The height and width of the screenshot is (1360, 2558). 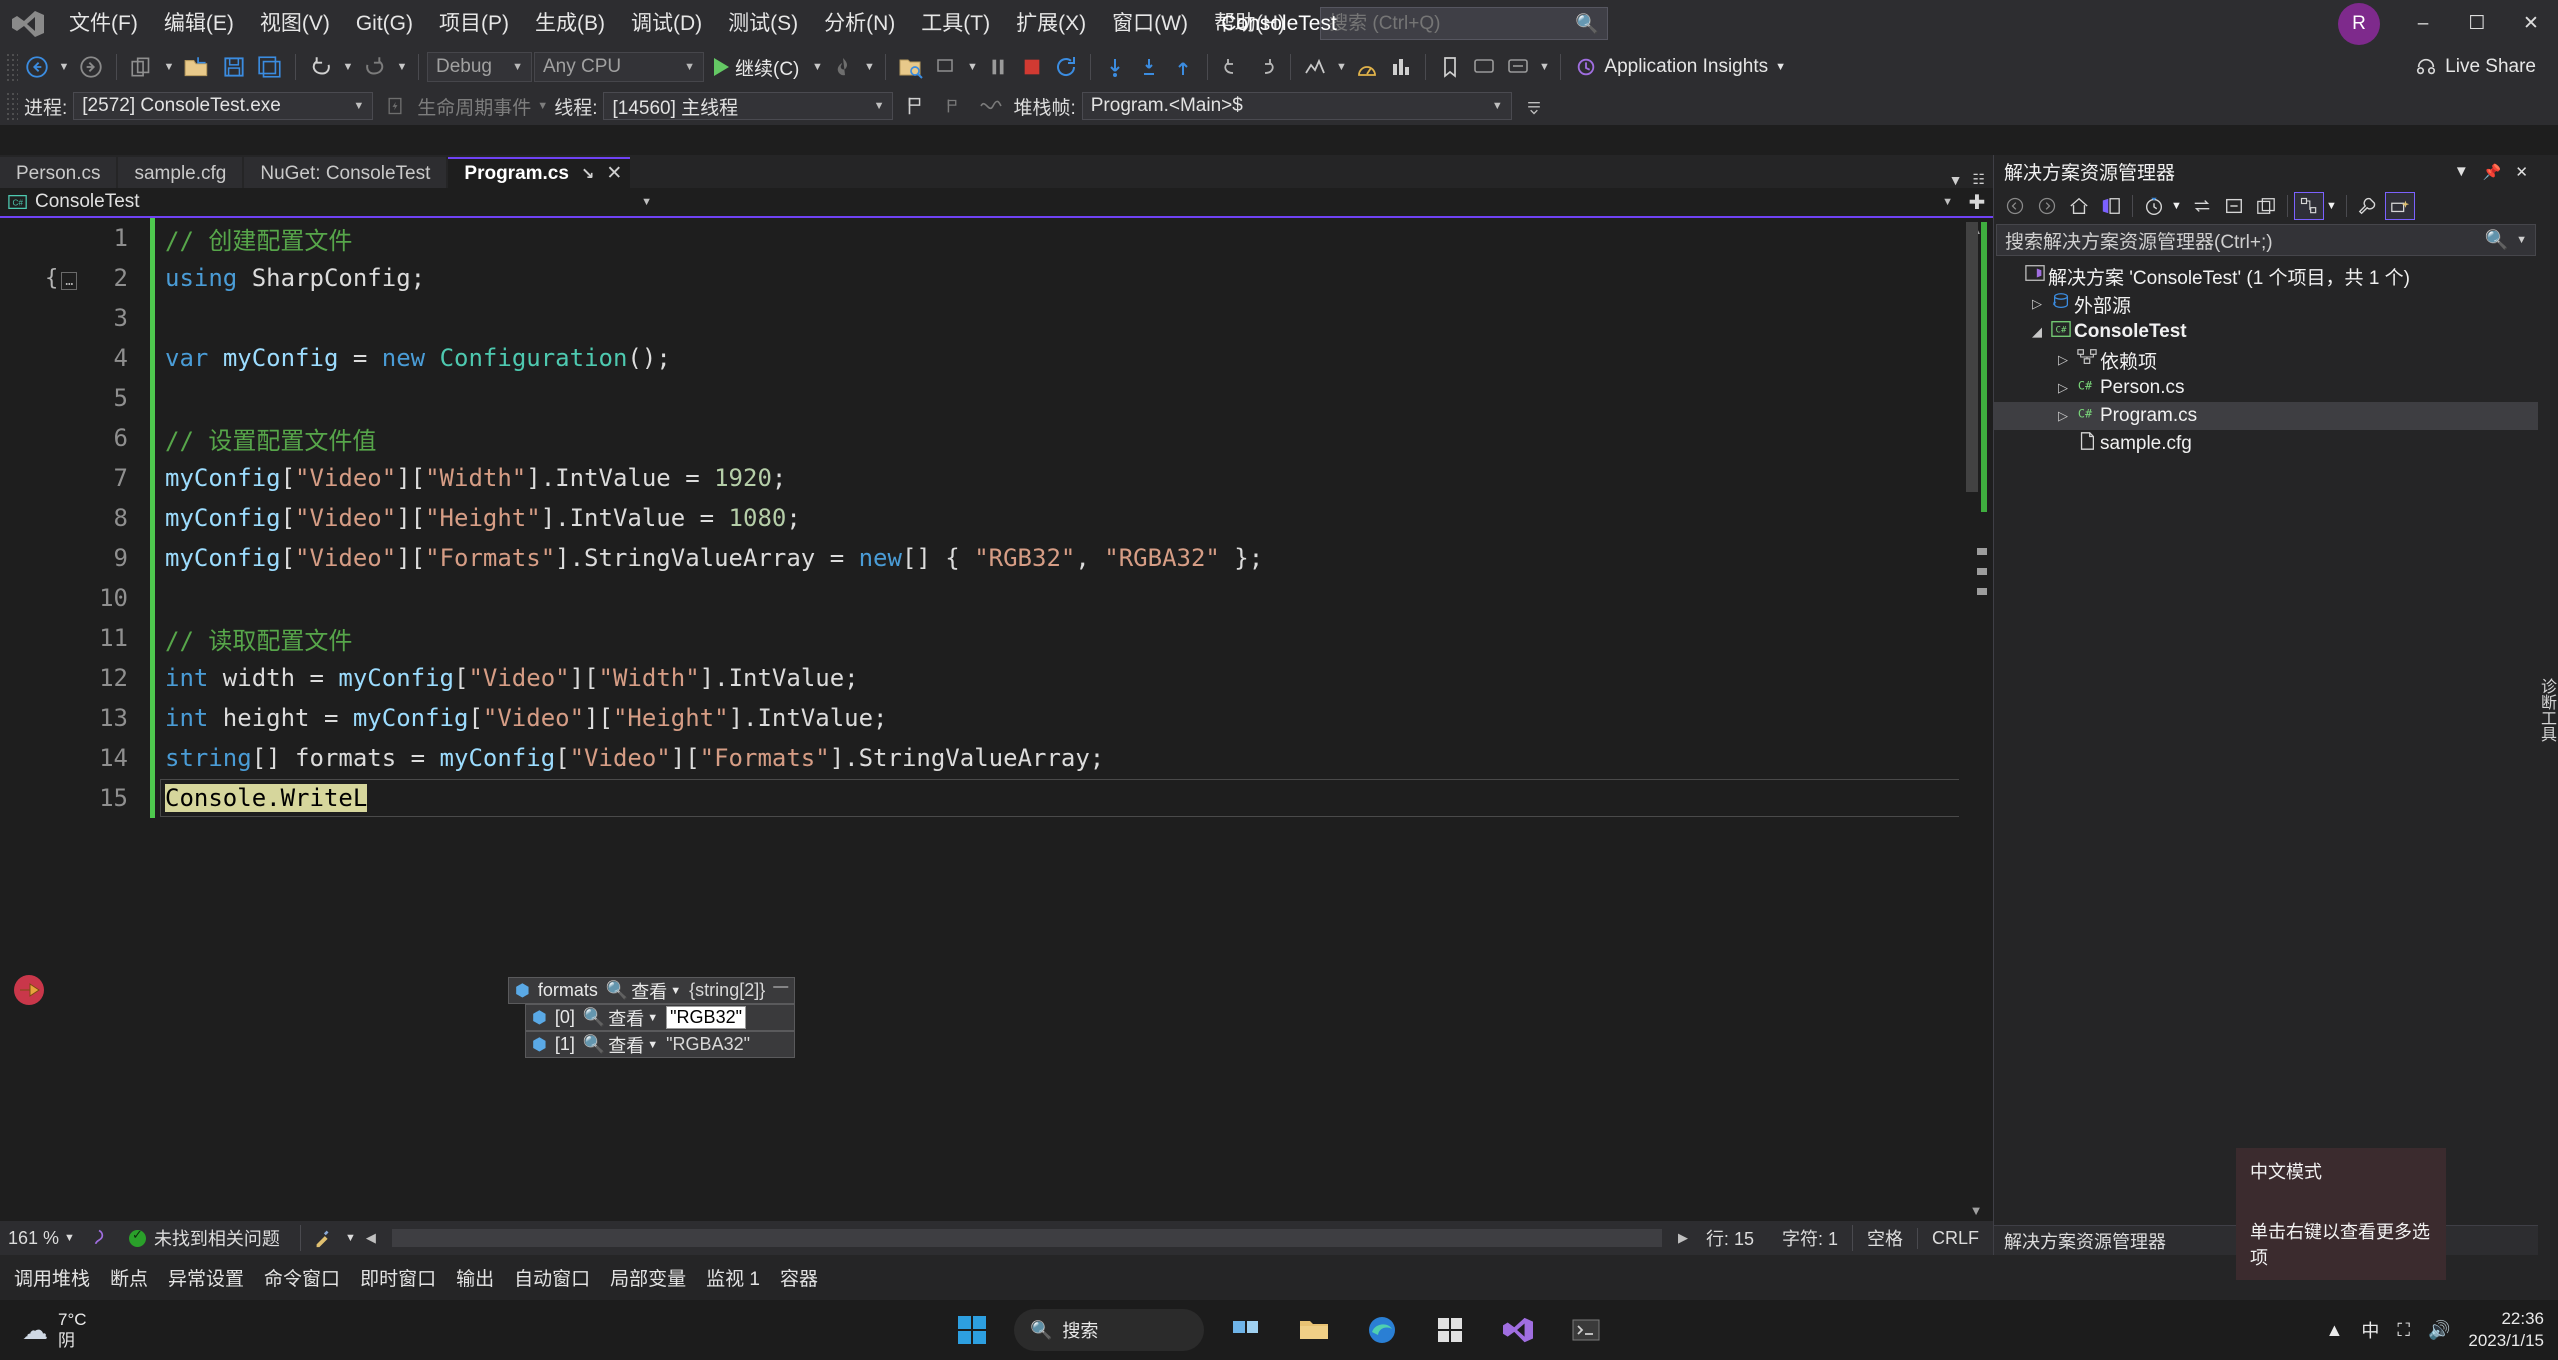 I want to click on tray-overflow-icon: ▲, so click(x=2335, y=1330).